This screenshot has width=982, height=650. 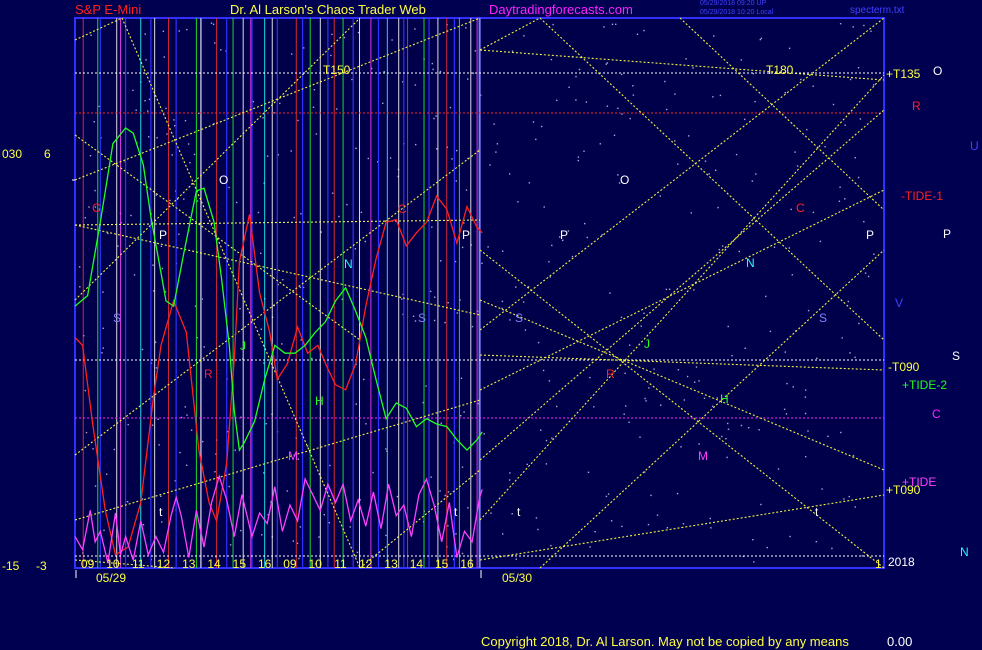 What do you see at coordinates (240, 564) in the screenshot?
I see `hour-tick-label: 15` at bounding box center [240, 564].